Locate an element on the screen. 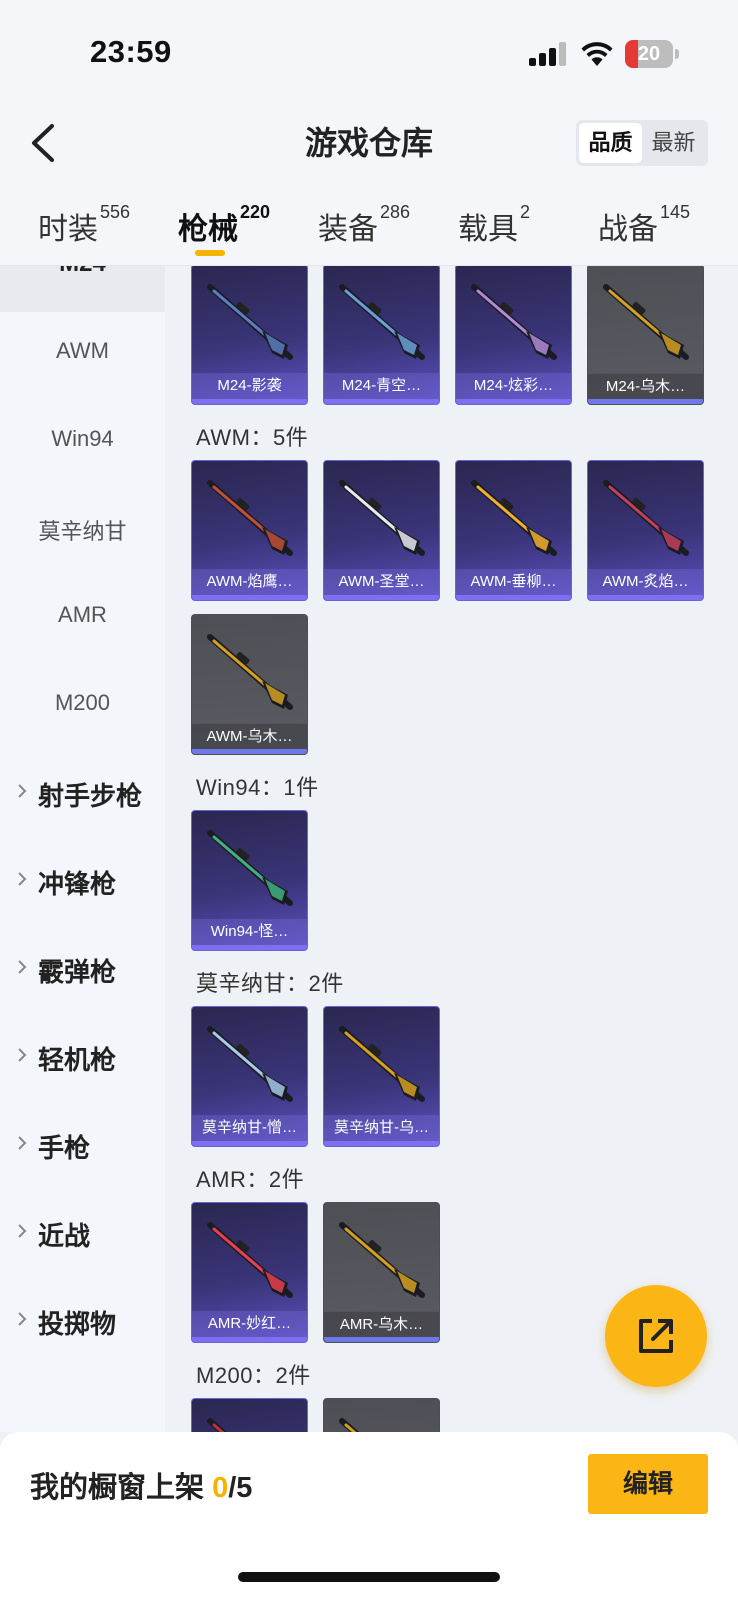 This screenshot has width=738, height=1600. sidebar-item-label: M24 is located at coordinates (82, 272).